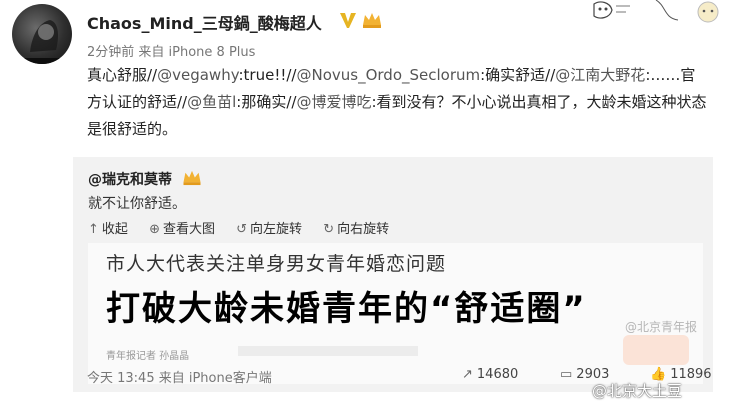 Image resolution: width=736 pixels, height=410 pixels. What do you see at coordinates (348, 20) in the screenshot?
I see `vip-verified-icon` at bounding box center [348, 20].